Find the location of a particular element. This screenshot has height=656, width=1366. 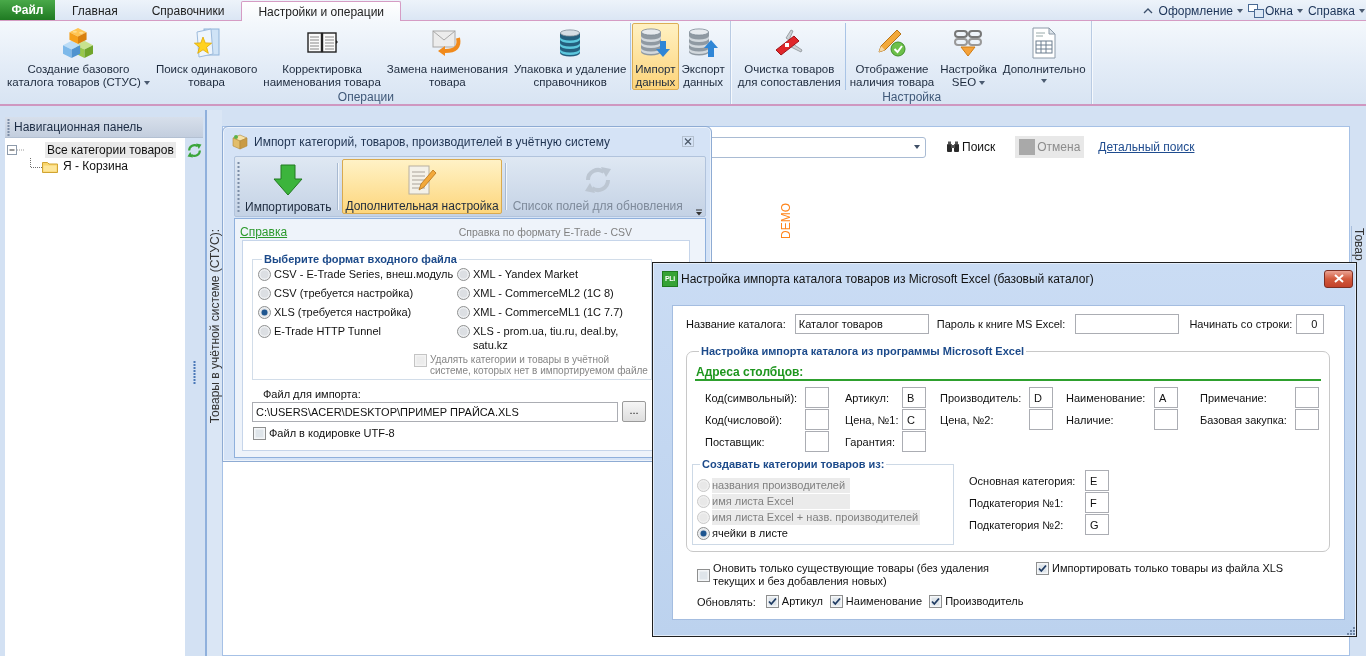

input-field: A is located at coordinates (1166, 397).